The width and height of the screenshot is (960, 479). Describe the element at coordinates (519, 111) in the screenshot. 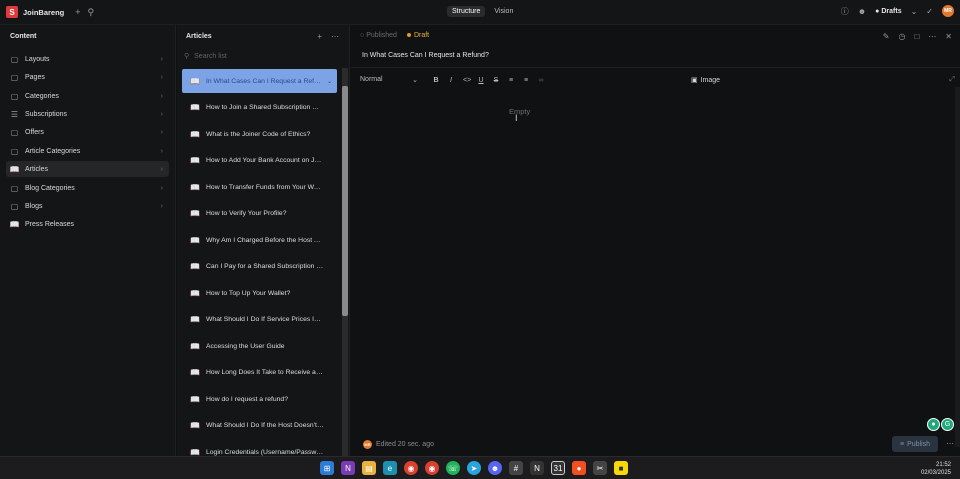

I see `editor-placeholder: Empty` at that location.